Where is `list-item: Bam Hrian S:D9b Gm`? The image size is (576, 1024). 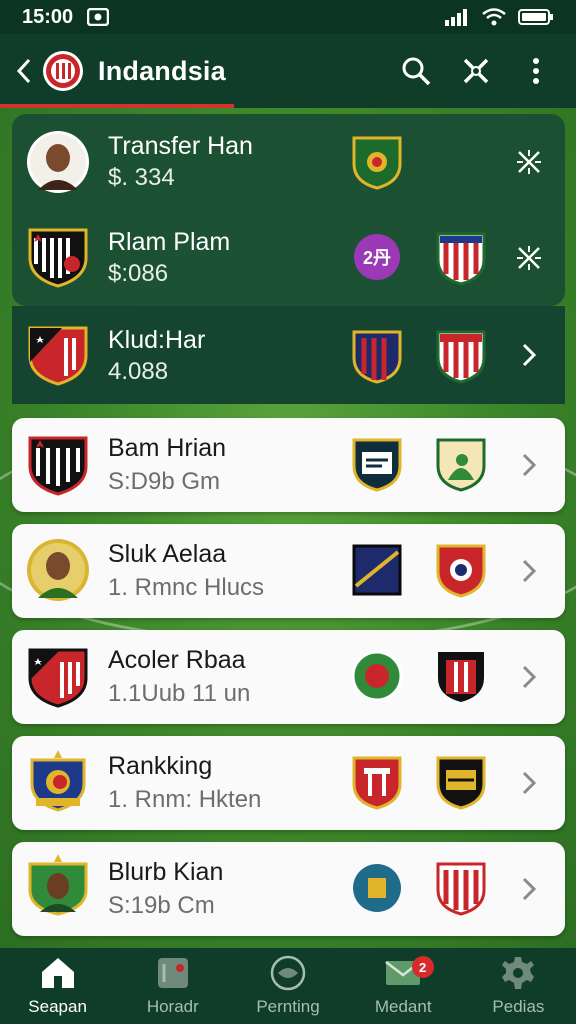
list-item: Bam Hrian S:D9b Gm is located at coordinates (288, 465).